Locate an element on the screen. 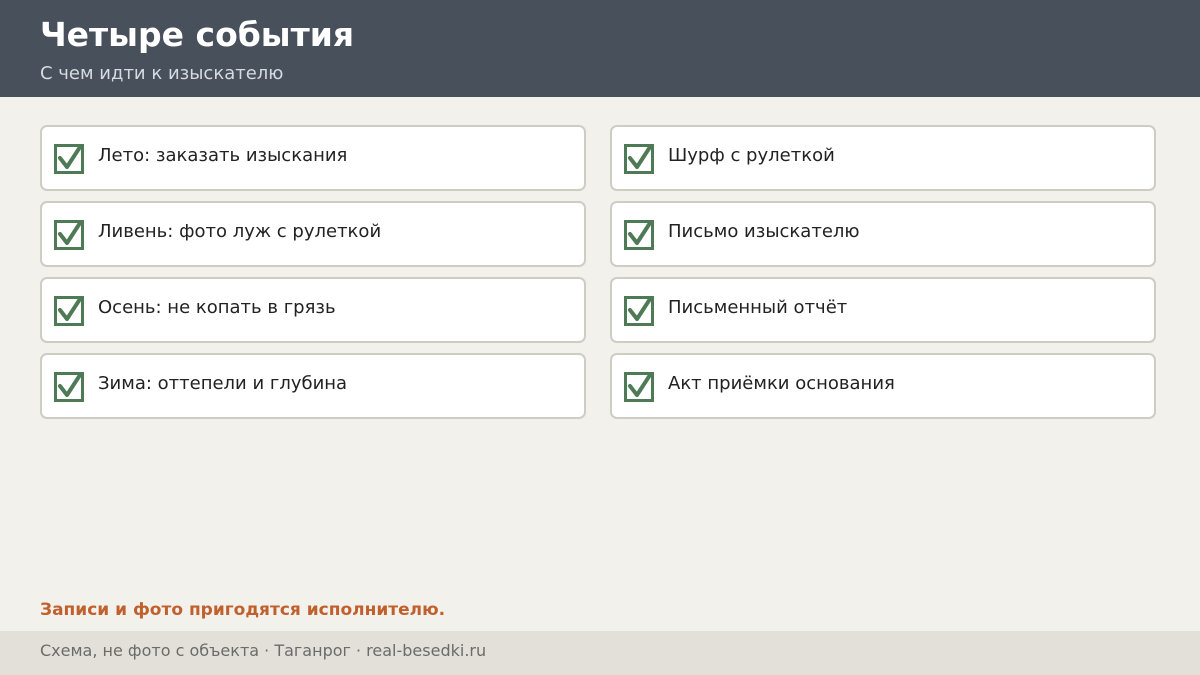 The width and height of the screenshot is (1200, 675). checklist-item-label: Зима: оттепели и глубина is located at coordinates (223, 383).